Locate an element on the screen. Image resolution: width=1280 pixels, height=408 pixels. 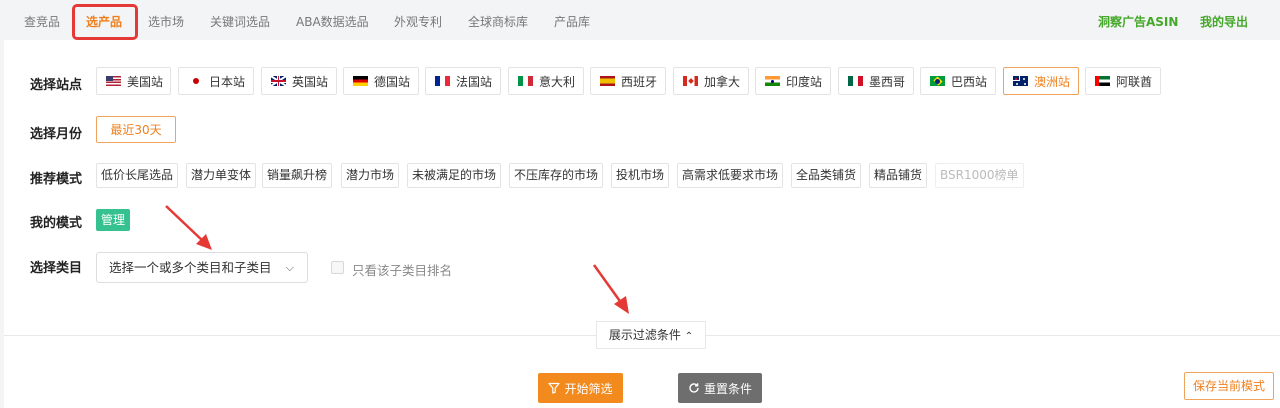
site-de: 德国站 is located at coordinates (381, 81).